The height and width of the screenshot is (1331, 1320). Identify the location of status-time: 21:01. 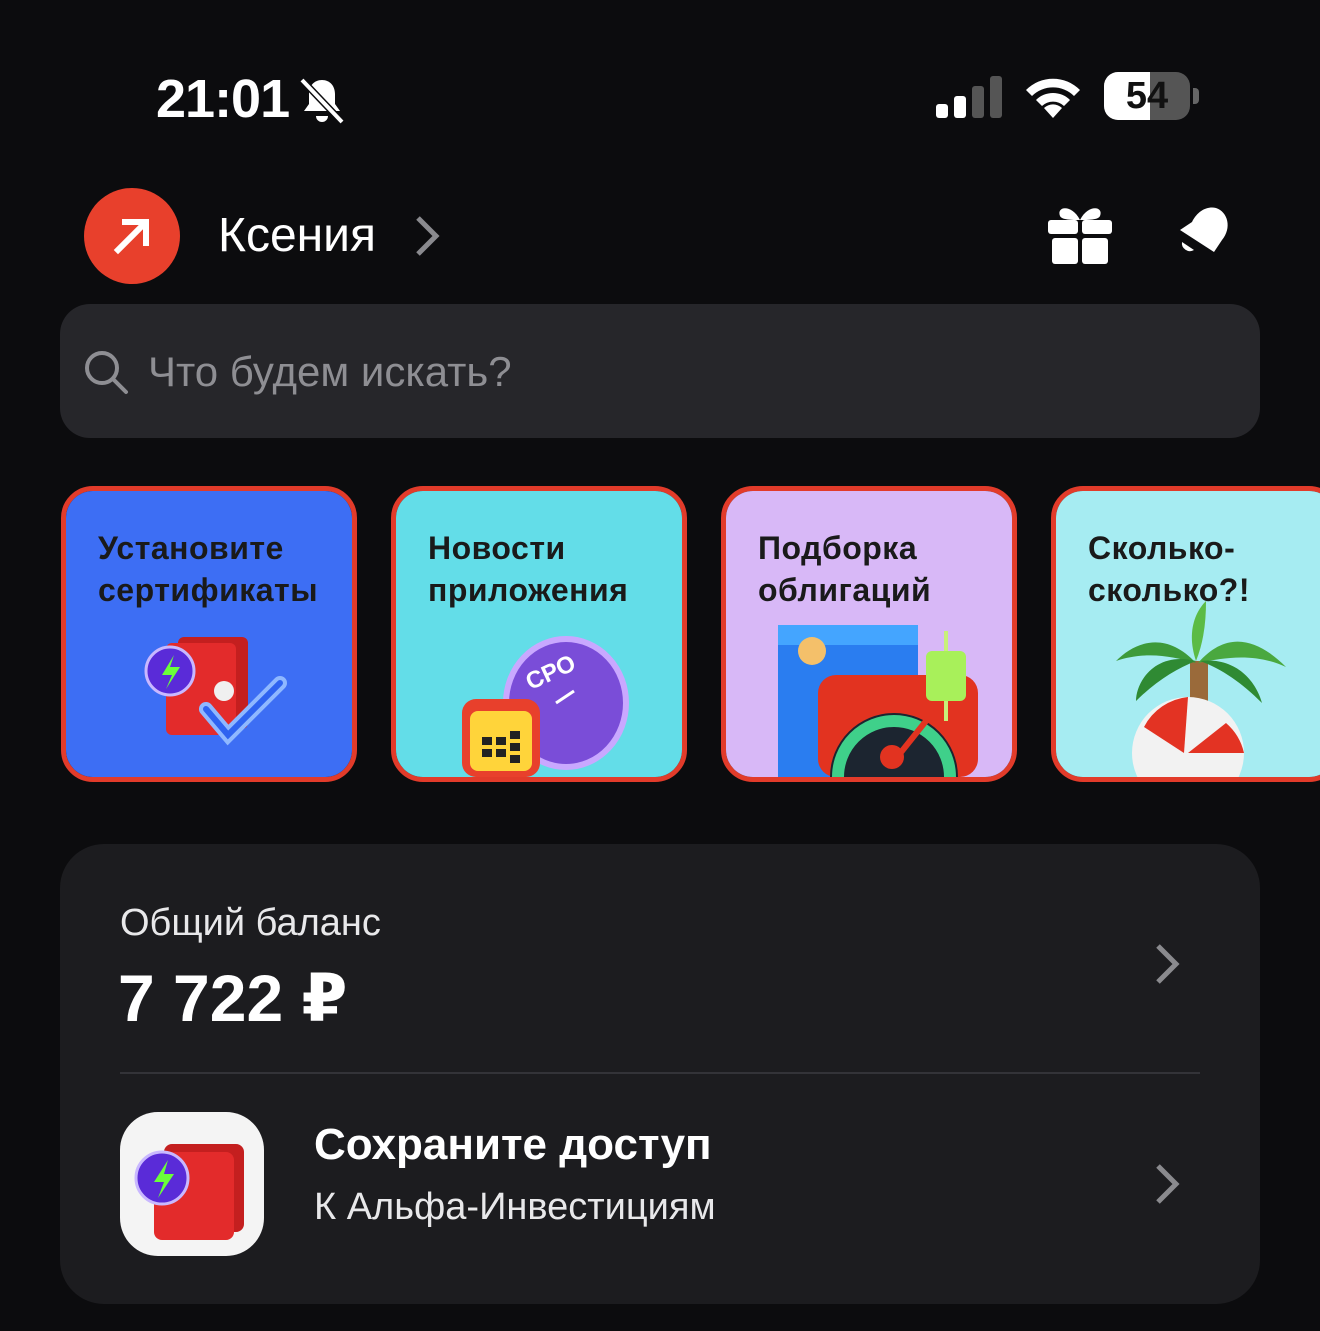
(223, 99).